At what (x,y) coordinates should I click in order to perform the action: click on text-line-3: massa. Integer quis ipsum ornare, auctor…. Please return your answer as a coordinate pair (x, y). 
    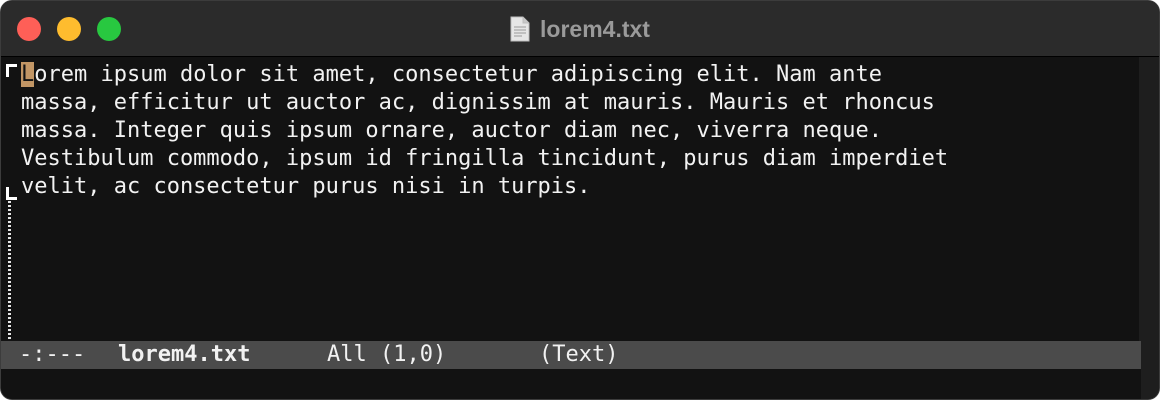
    Looking at the image, I should click on (451, 130).